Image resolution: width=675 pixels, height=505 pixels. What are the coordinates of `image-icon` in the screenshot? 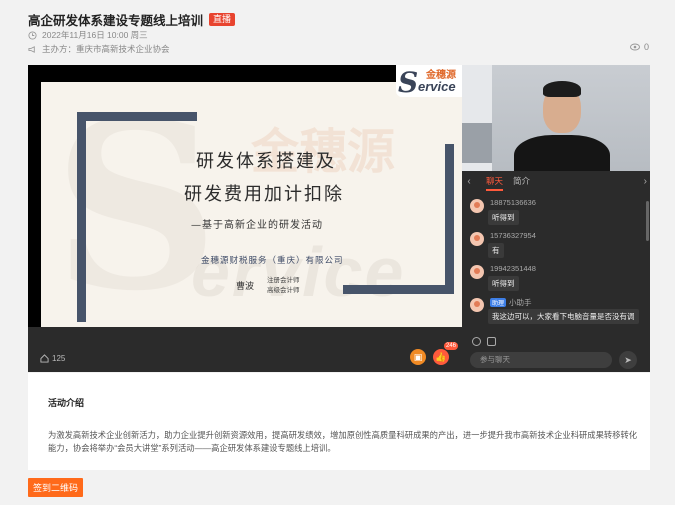 It's located at (491, 341).